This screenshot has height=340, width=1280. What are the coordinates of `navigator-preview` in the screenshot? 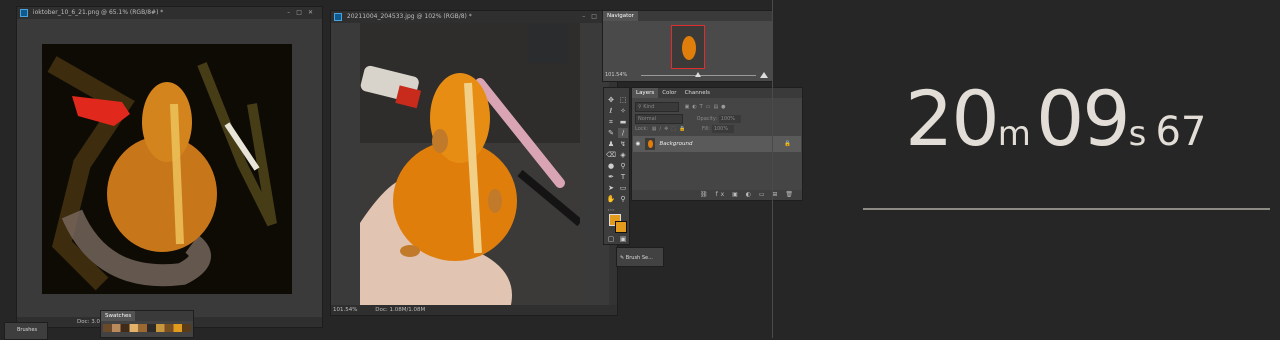 It's located at (688, 47).